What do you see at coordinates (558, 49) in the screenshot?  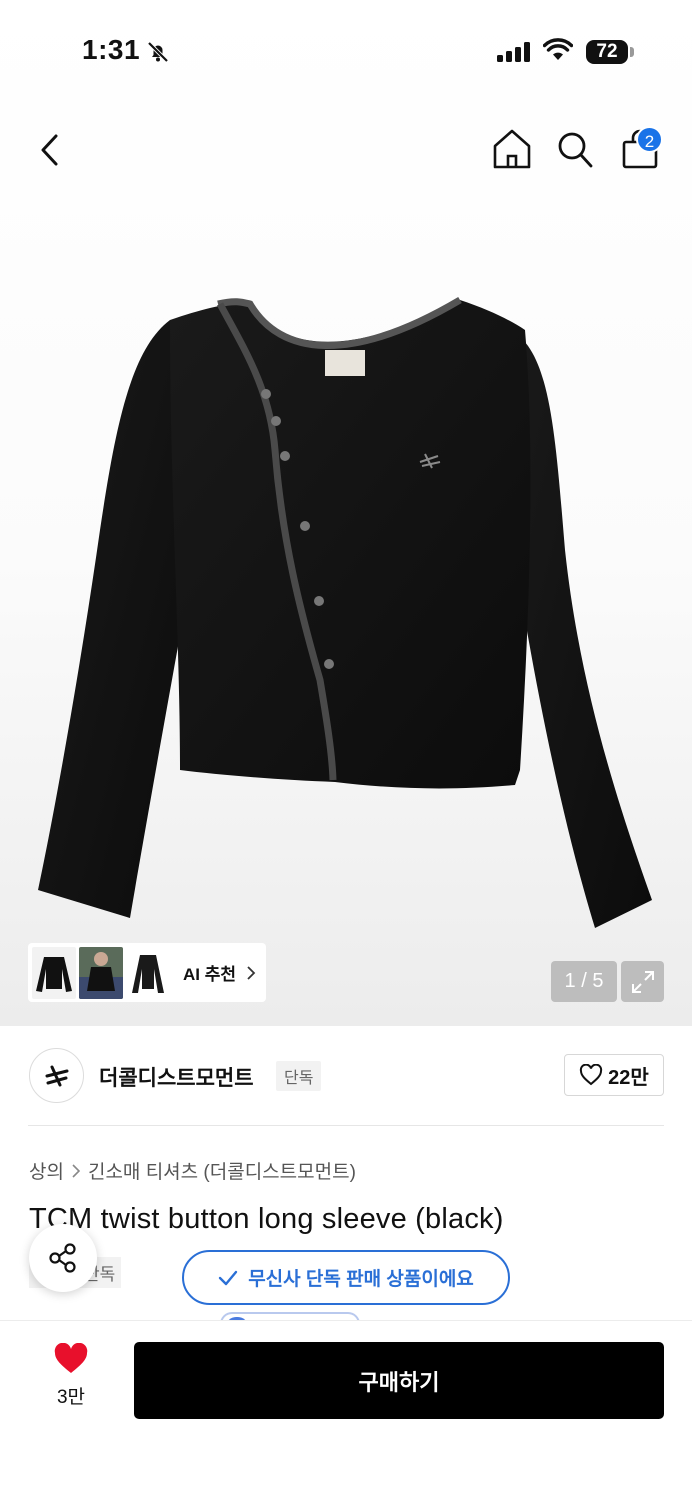 I see `wifi-icon` at bounding box center [558, 49].